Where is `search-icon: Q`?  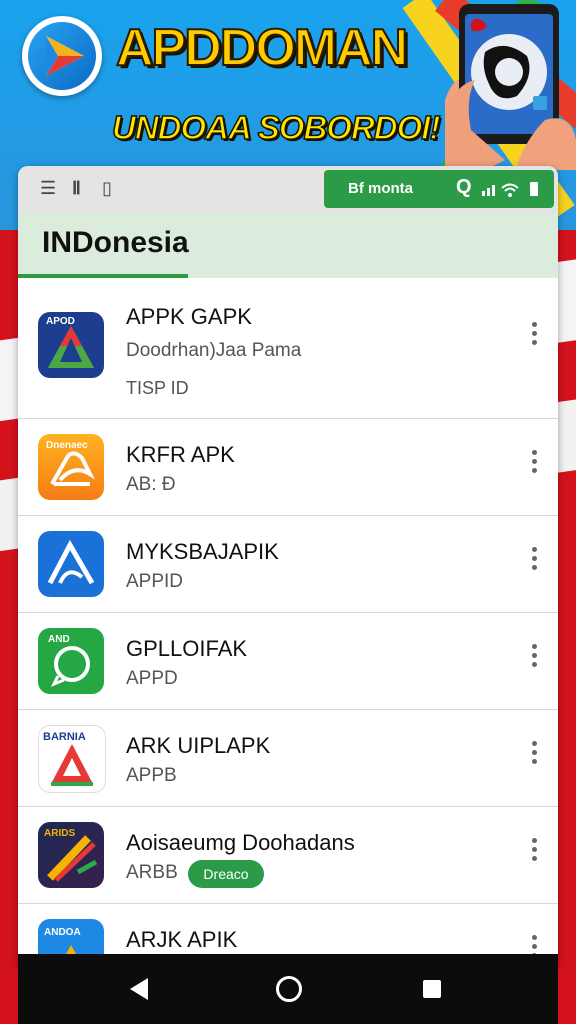 search-icon: Q is located at coordinates (464, 187).